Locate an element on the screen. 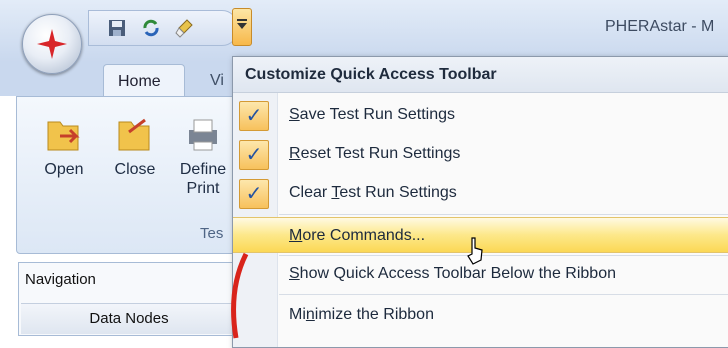  menu-item-label: Reset Test Run Settings is located at coordinates (375, 153).